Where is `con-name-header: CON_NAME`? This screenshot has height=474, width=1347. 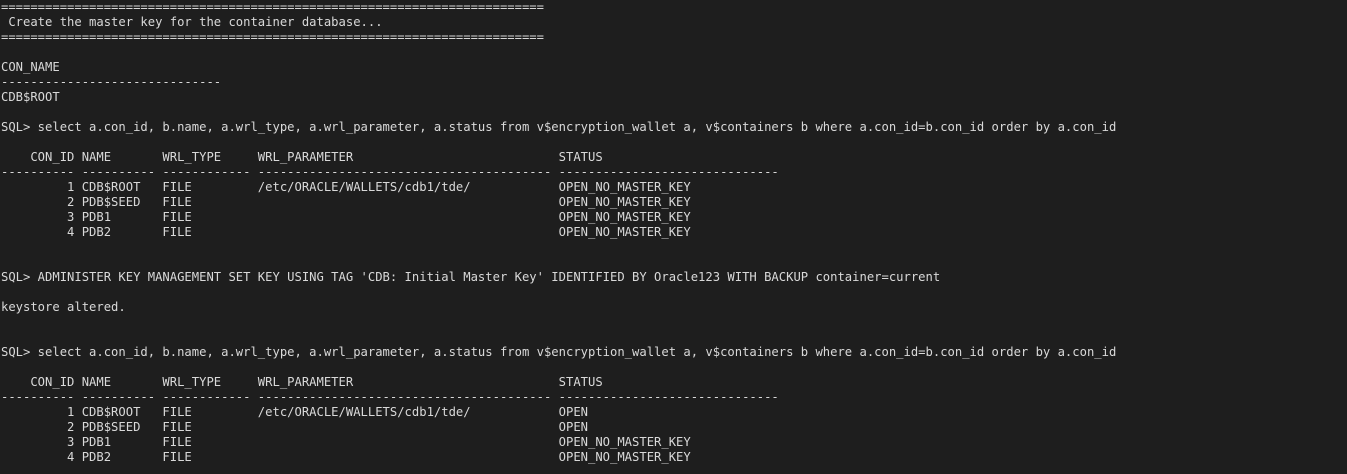
con-name-header: CON_NAME is located at coordinates (30, 67).